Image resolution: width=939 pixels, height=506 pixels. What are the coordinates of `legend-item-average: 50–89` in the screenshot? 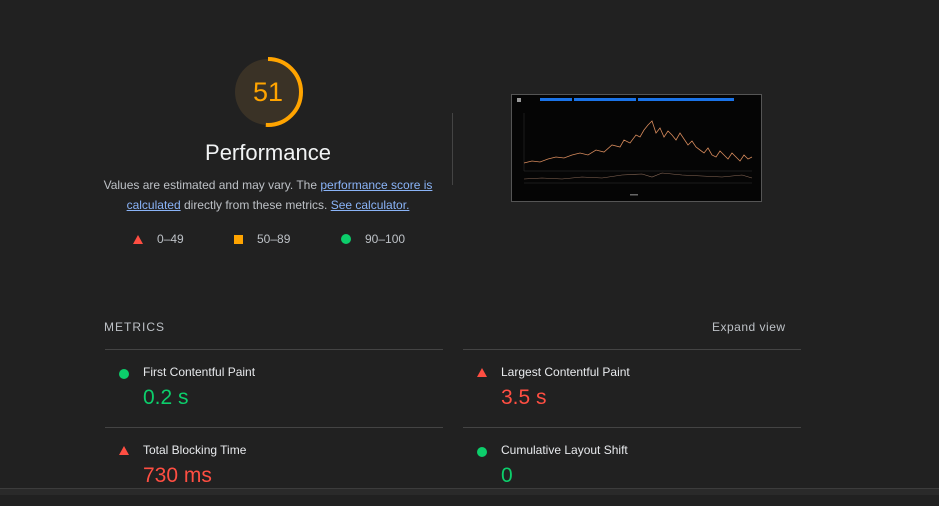 It's located at (262, 239).